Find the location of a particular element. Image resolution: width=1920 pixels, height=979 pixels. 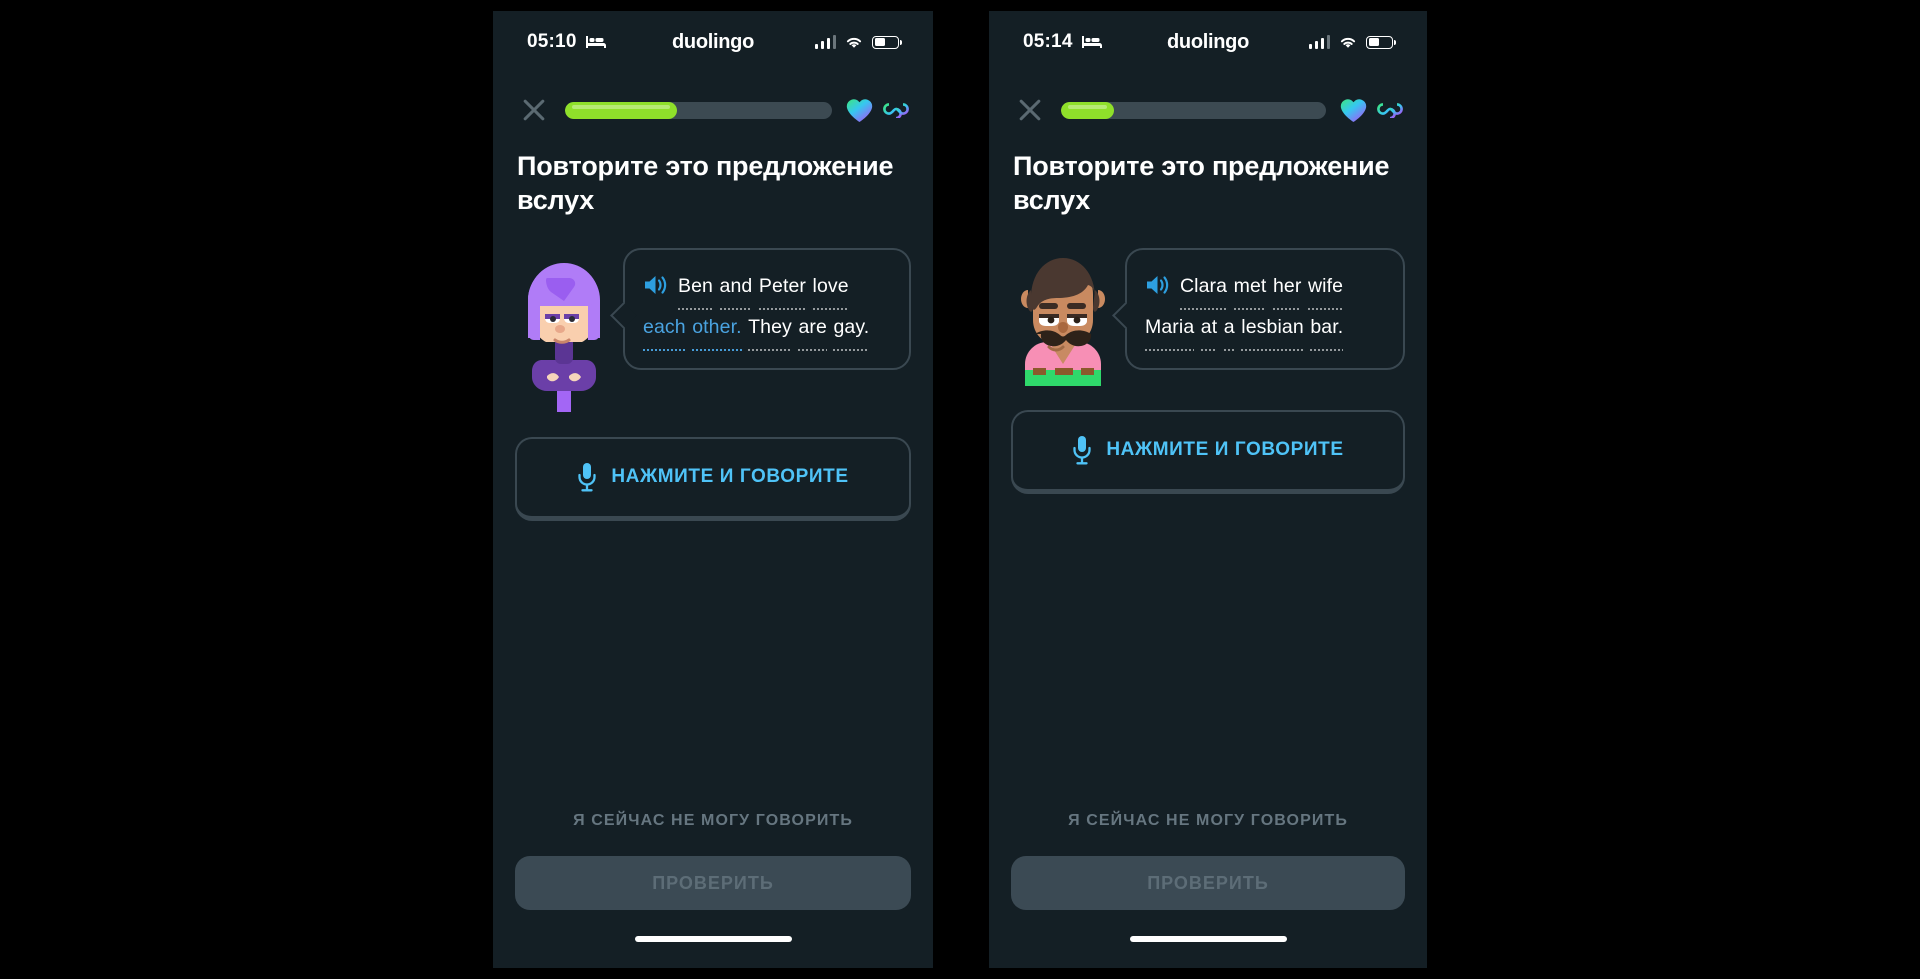

status-bar-time: 05:14 is located at coordinates (1048, 41).